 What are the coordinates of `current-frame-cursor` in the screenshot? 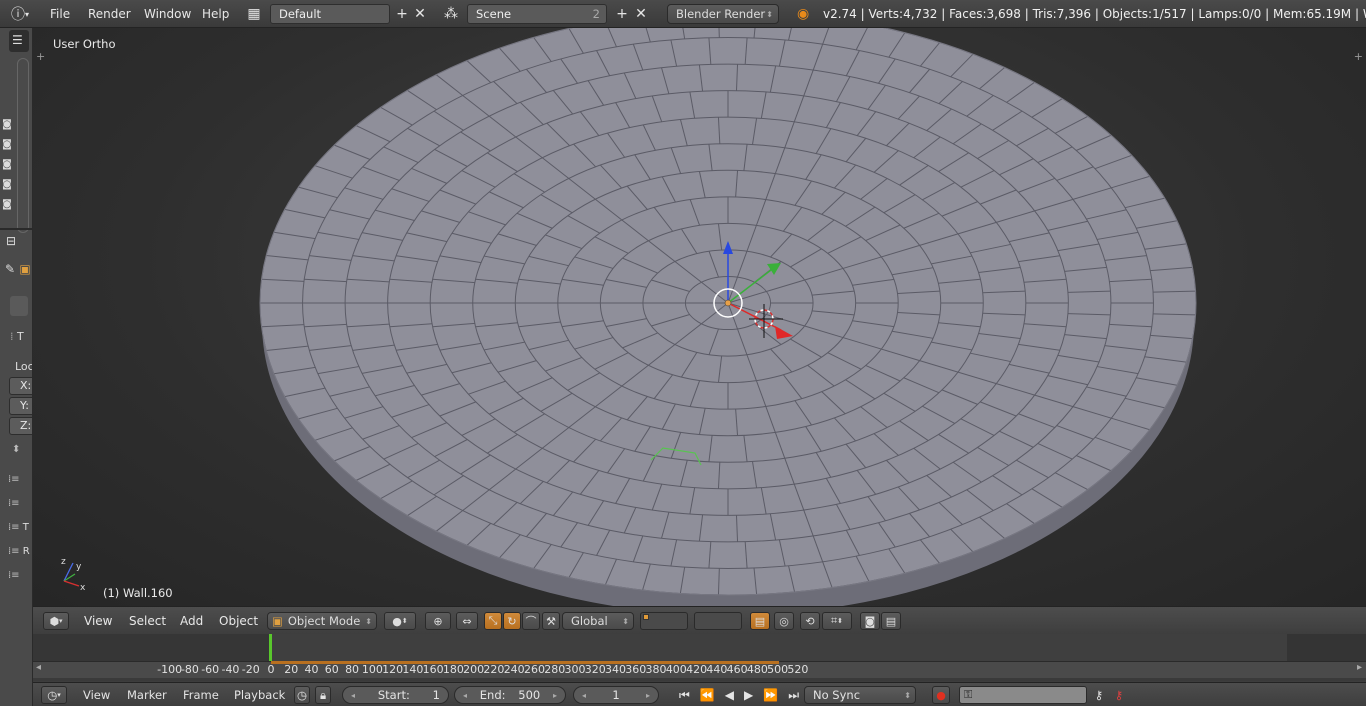 It's located at (270, 648).